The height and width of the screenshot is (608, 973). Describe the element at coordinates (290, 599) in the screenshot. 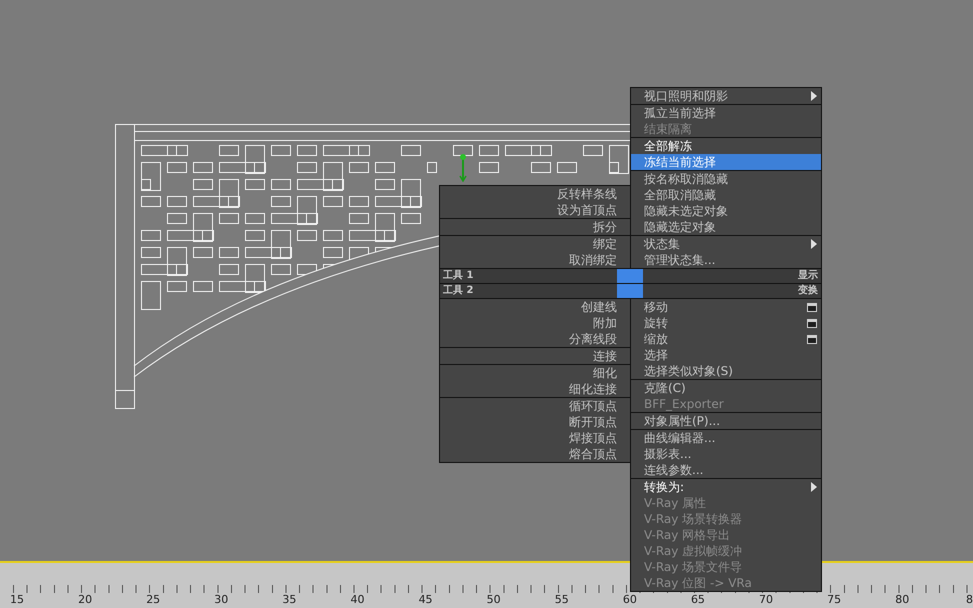

I see `frame-number: 35` at that location.